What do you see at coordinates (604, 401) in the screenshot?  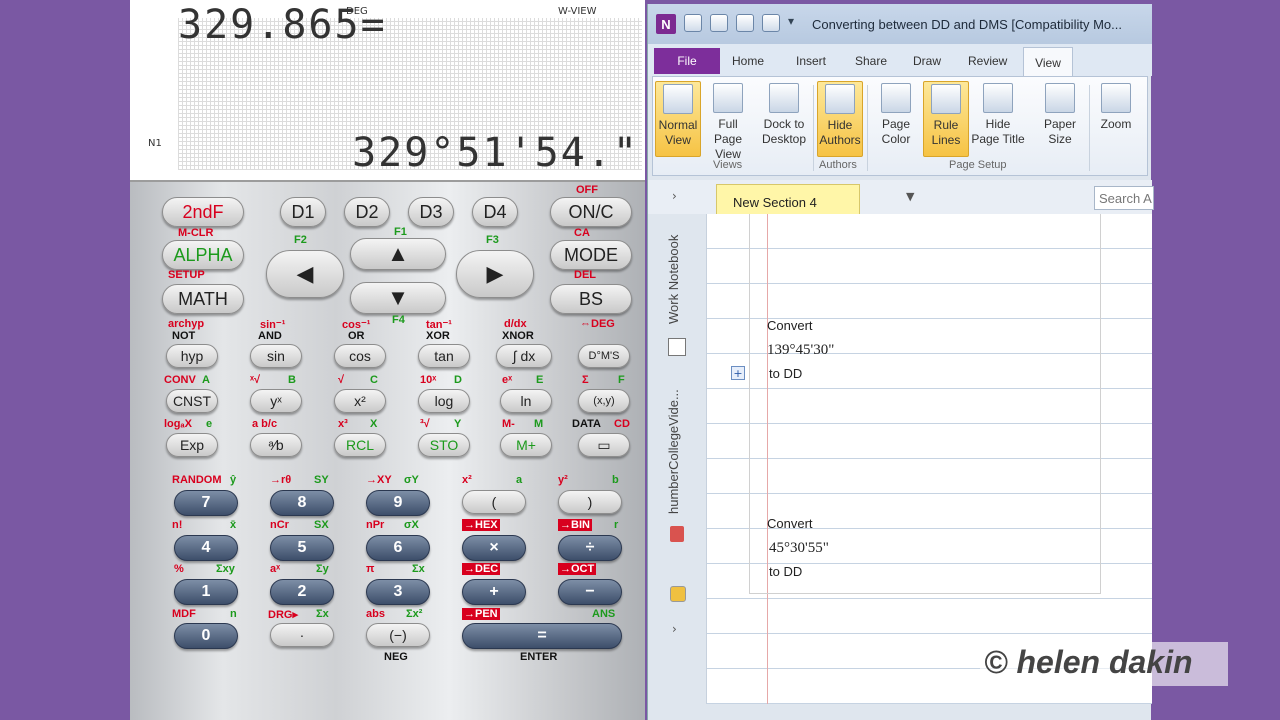 I see `xy-paren-key: (x,y)` at bounding box center [604, 401].